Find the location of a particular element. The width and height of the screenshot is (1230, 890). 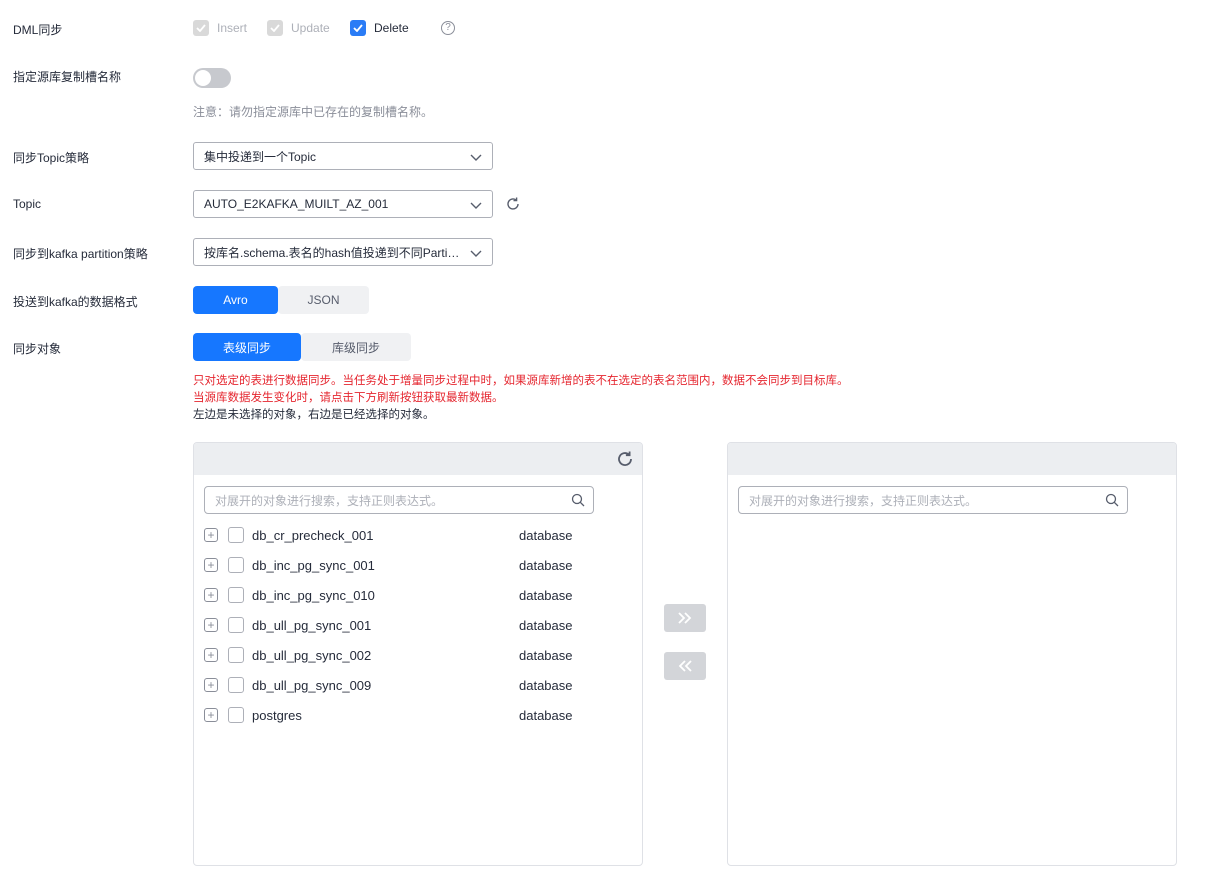

tree-row: + db_ull_pg_sync_001 database is located at coordinates (414, 625).